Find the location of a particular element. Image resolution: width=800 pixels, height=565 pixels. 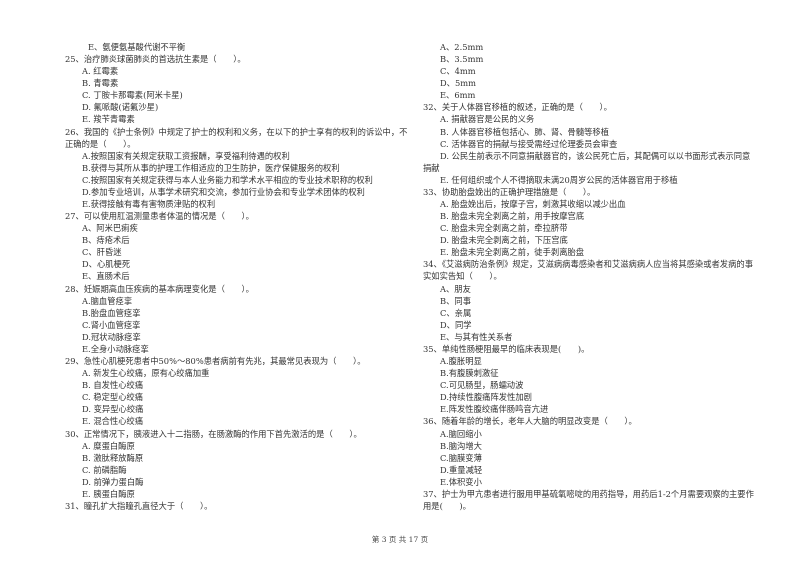

answer-option: B、3.5mm is located at coordinates (462, 59).